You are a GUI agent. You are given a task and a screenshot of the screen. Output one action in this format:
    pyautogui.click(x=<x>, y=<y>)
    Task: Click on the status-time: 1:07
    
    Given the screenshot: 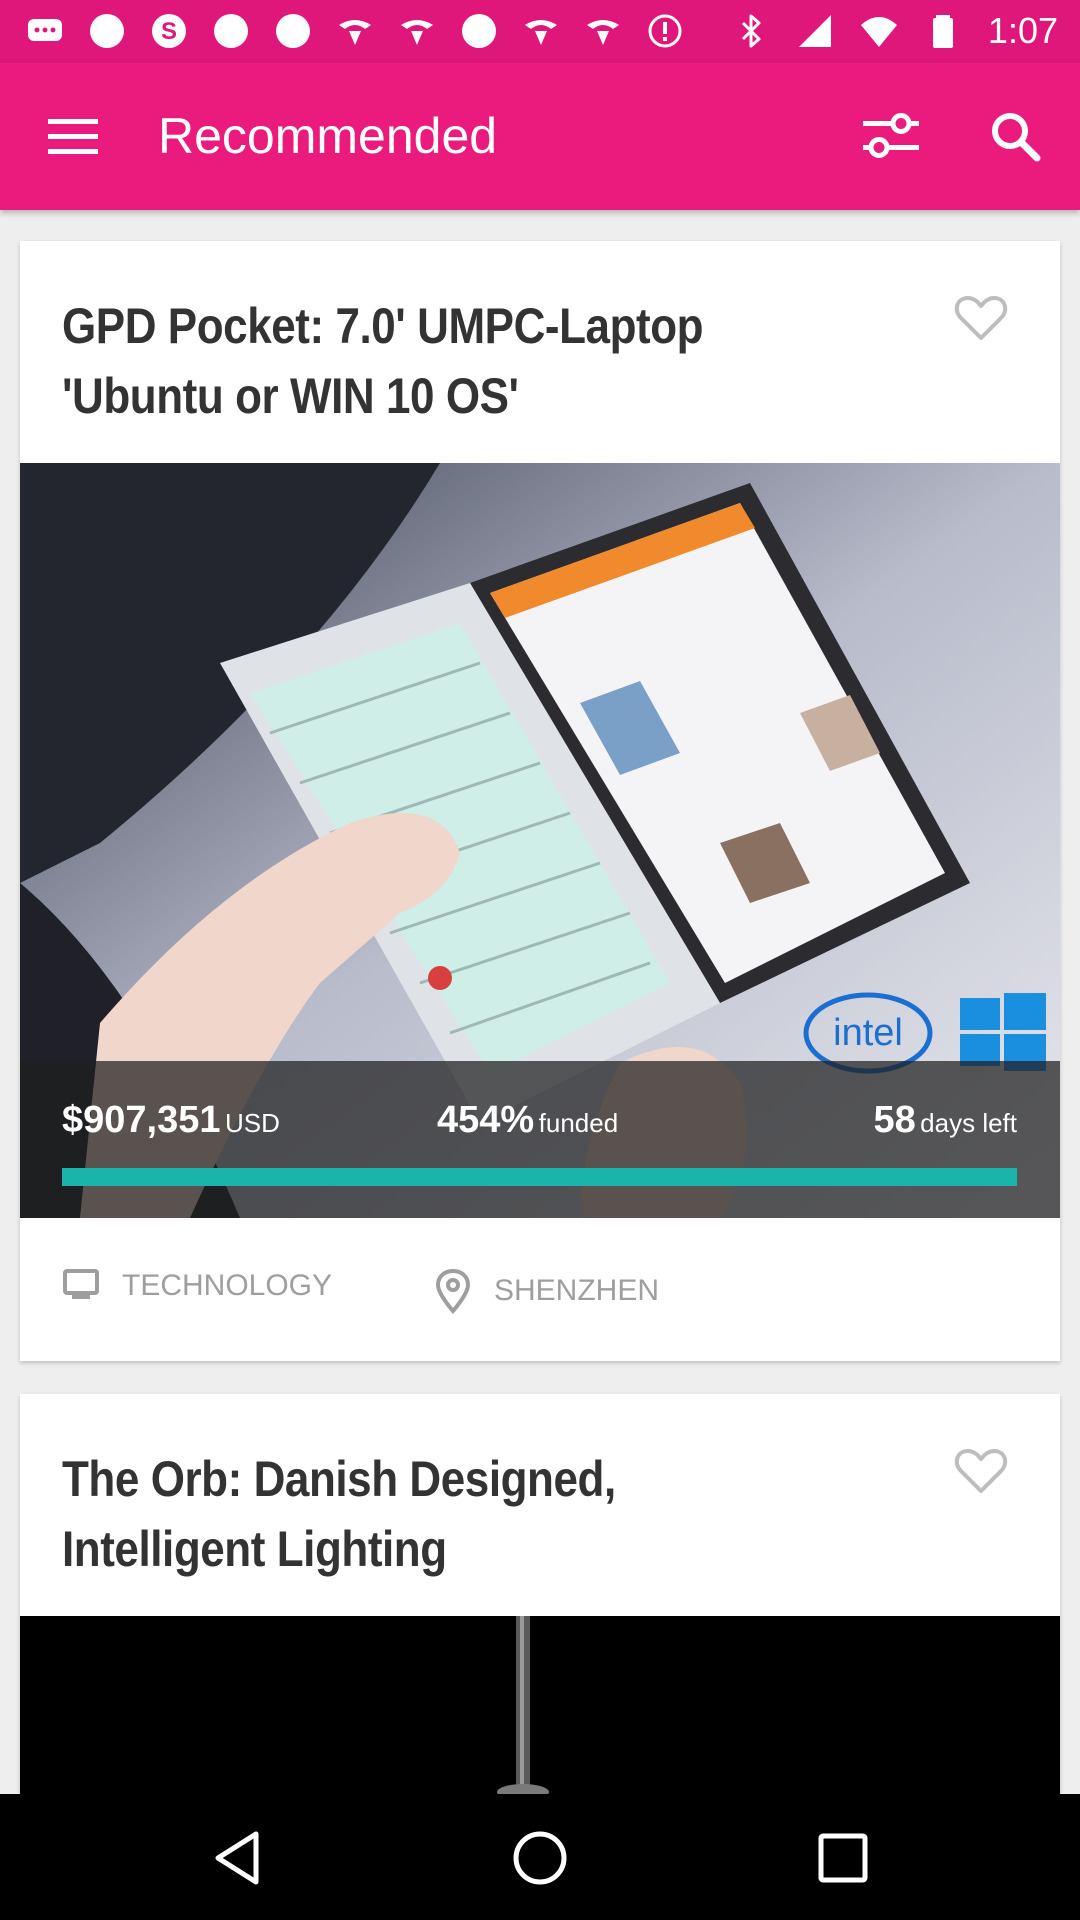 What is the action you would take?
    pyautogui.click(x=1022, y=30)
    